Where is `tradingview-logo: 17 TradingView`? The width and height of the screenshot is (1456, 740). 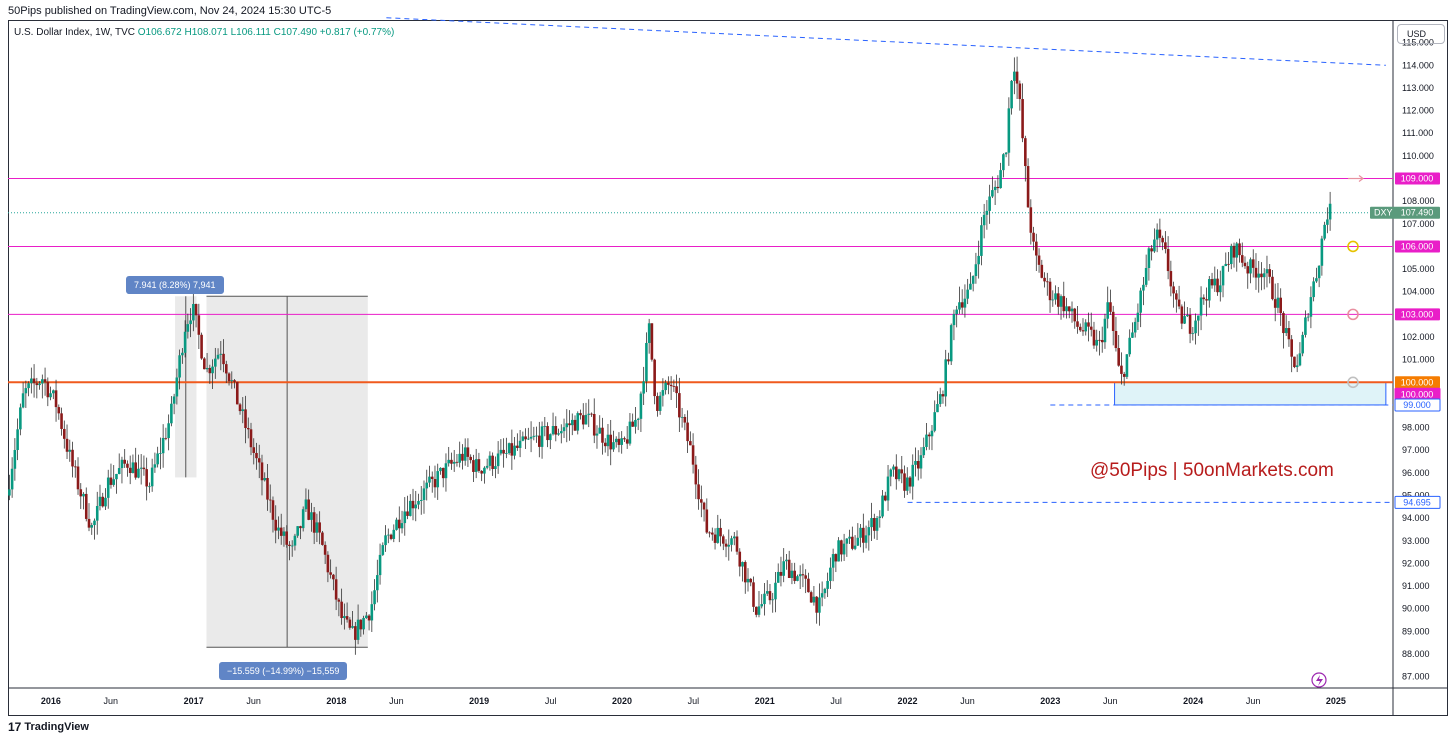 tradingview-logo: 17 TradingView is located at coordinates (48, 727).